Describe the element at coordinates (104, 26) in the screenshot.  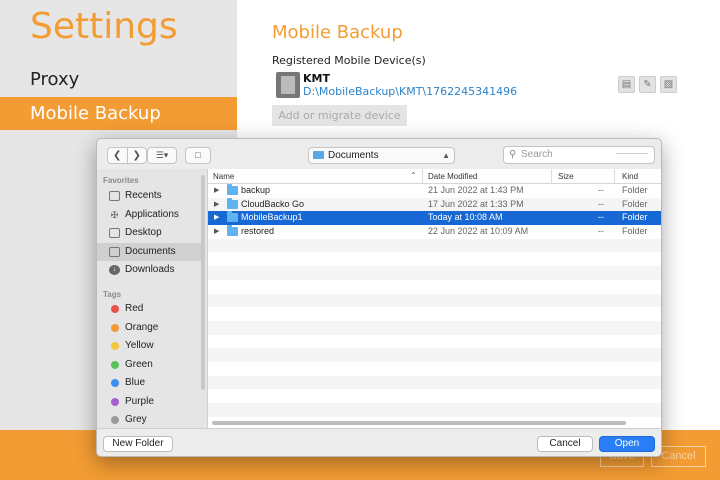
I see `app-title: Settings` at that location.